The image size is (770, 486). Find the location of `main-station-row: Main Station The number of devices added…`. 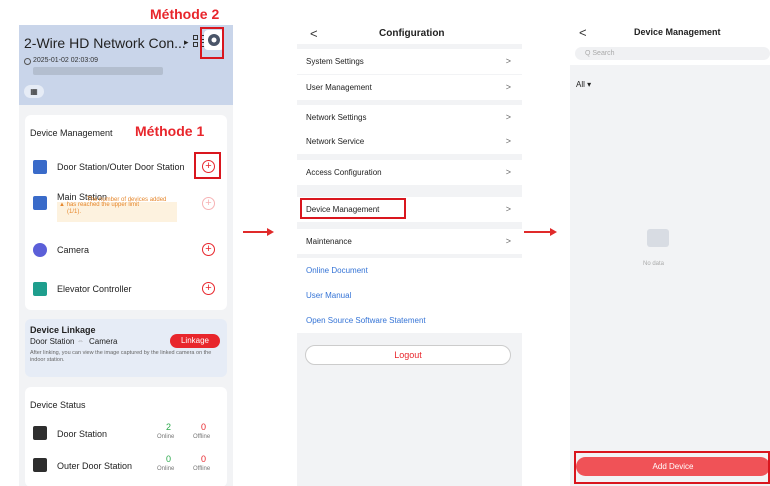

main-station-row: Main Station The number of devices added… is located at coordinates (126, 205).